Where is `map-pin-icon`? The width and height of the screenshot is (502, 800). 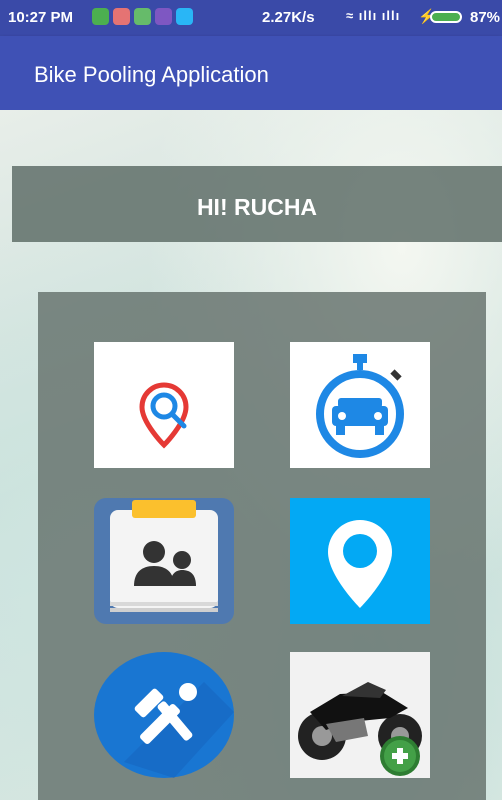 map-pin-icon is located at coordinates (360, 564).